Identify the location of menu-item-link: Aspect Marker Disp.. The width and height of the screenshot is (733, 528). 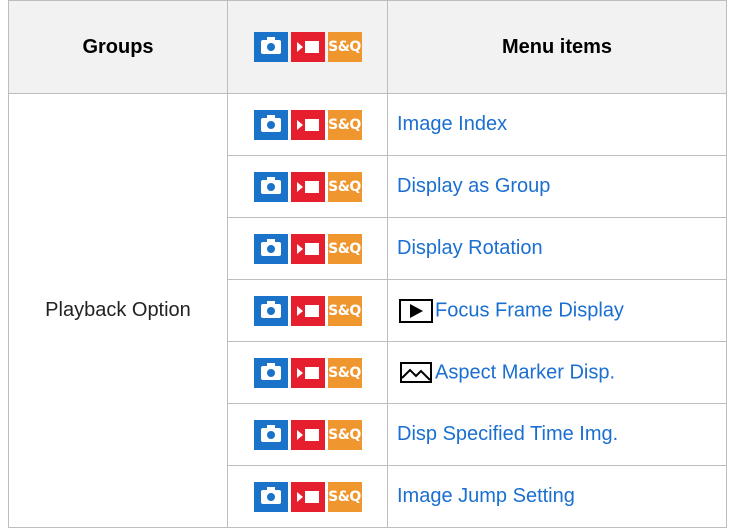
(525, 372).